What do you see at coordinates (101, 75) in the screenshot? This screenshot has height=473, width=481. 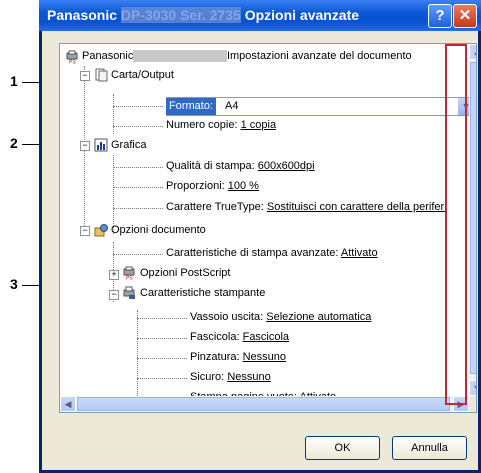 I see `paper-icon` at bounding box center [101, 75].